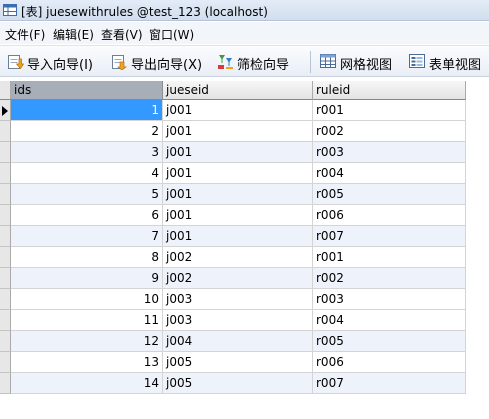 The image size is (489, 419). What do you see at coordinates (73, 34) in the screenshot?
I see `menu-edit: 编辑(E)` at bounding box center [73, 34].